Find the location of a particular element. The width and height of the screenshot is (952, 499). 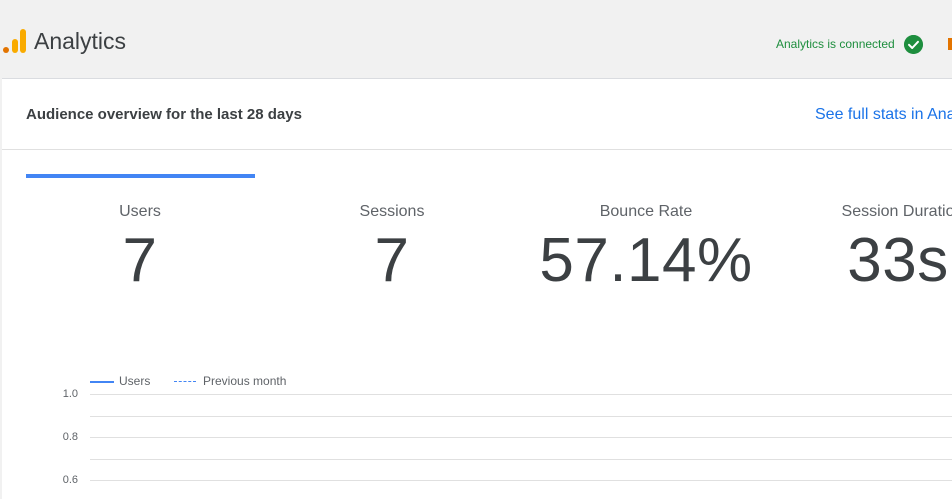

metric-value-session-duration: 33s is located at coordinates (875, 260).